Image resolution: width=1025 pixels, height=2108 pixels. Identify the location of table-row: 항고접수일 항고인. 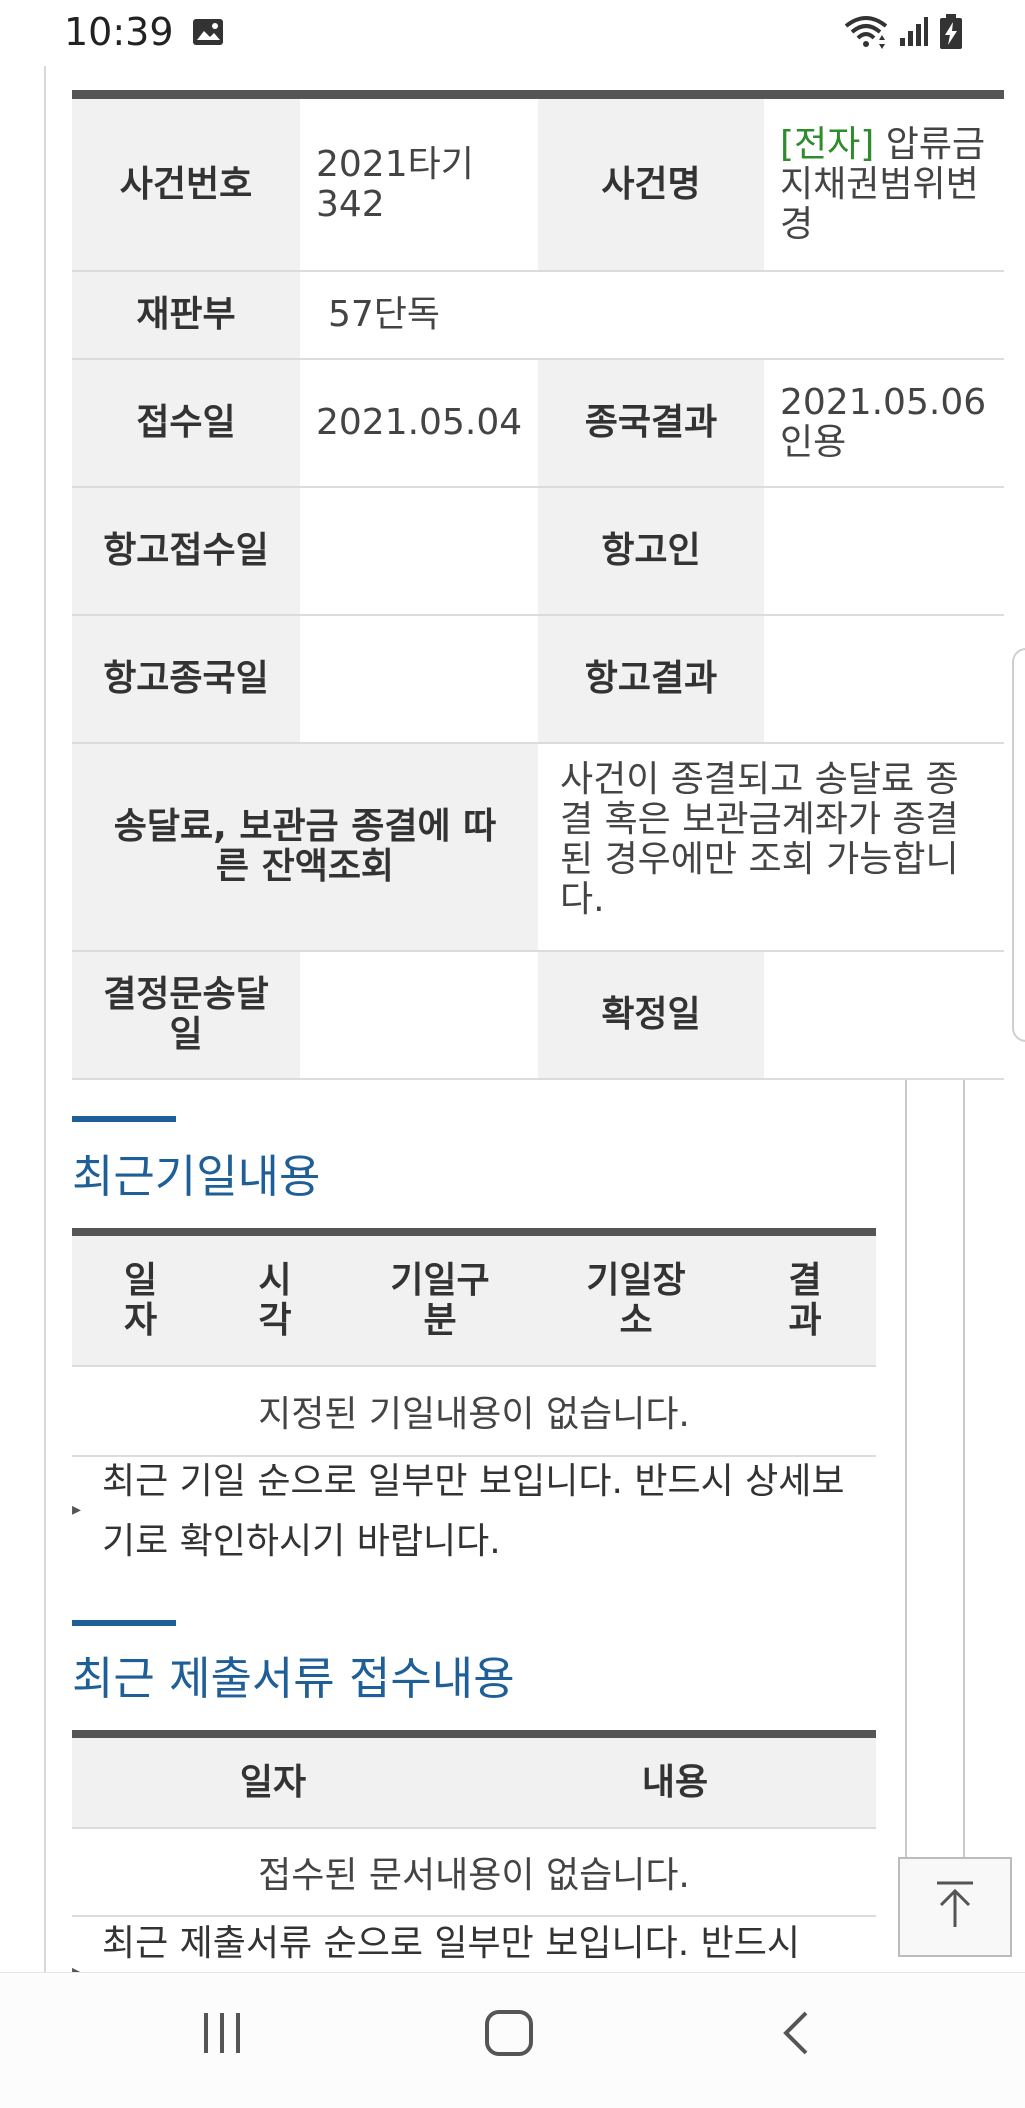
(538, 551).